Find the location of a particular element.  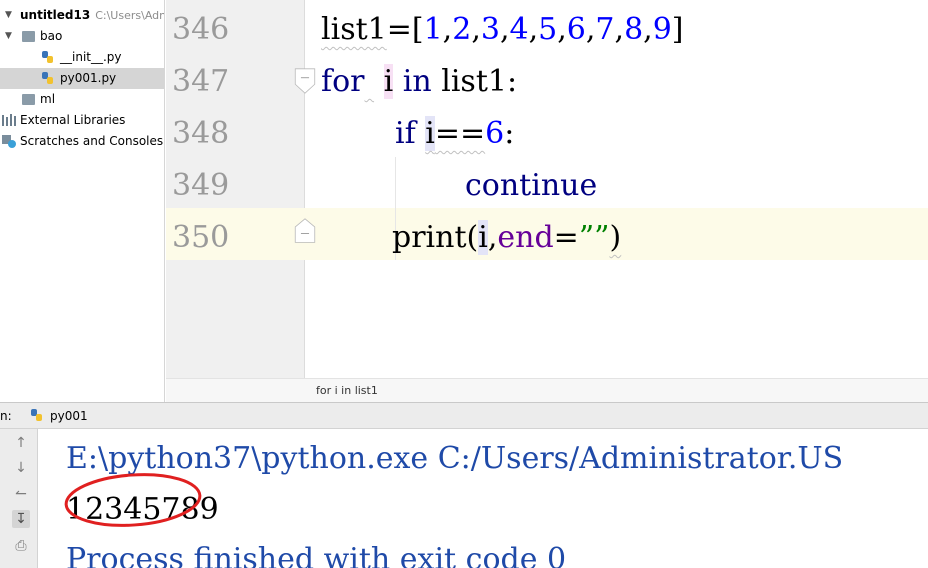

code-token: 7 is located at coordinates (605, 29).